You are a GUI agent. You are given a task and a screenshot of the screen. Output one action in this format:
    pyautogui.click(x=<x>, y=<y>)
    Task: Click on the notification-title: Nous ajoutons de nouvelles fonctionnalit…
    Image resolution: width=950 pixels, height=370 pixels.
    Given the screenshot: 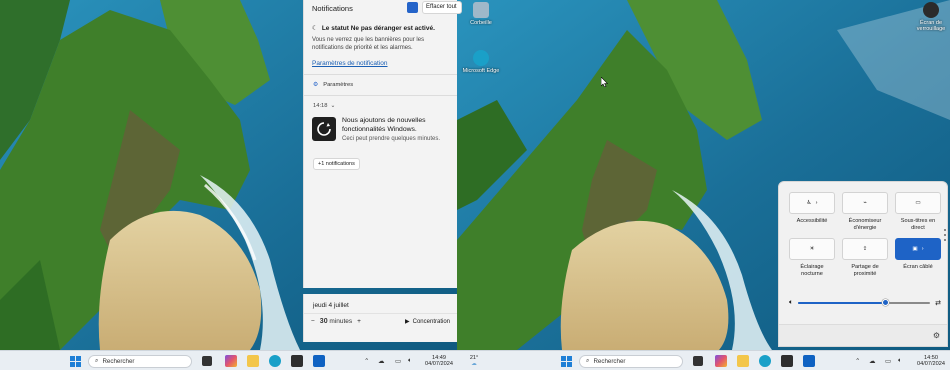 What is the action you would take?
    pyautogui.click(x=384, y=125)
    